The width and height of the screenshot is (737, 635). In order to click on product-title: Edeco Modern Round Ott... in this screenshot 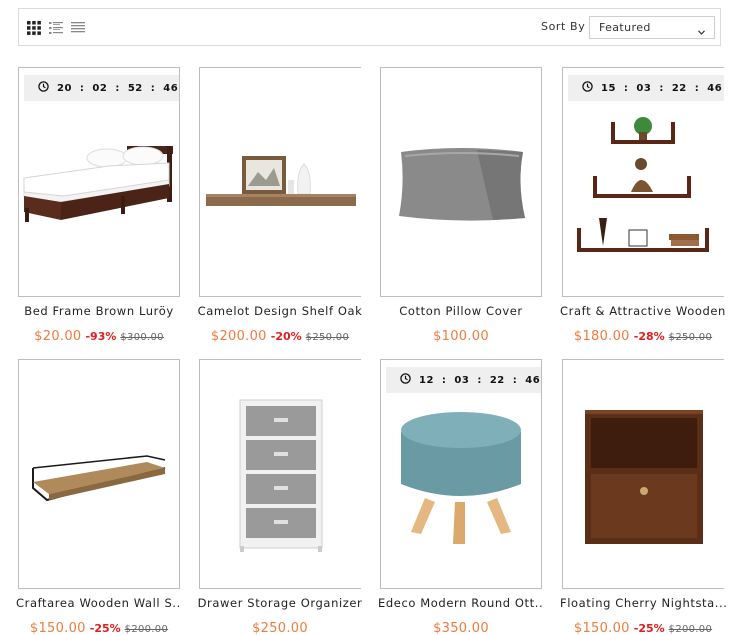, I will do `click(461, 603)`.